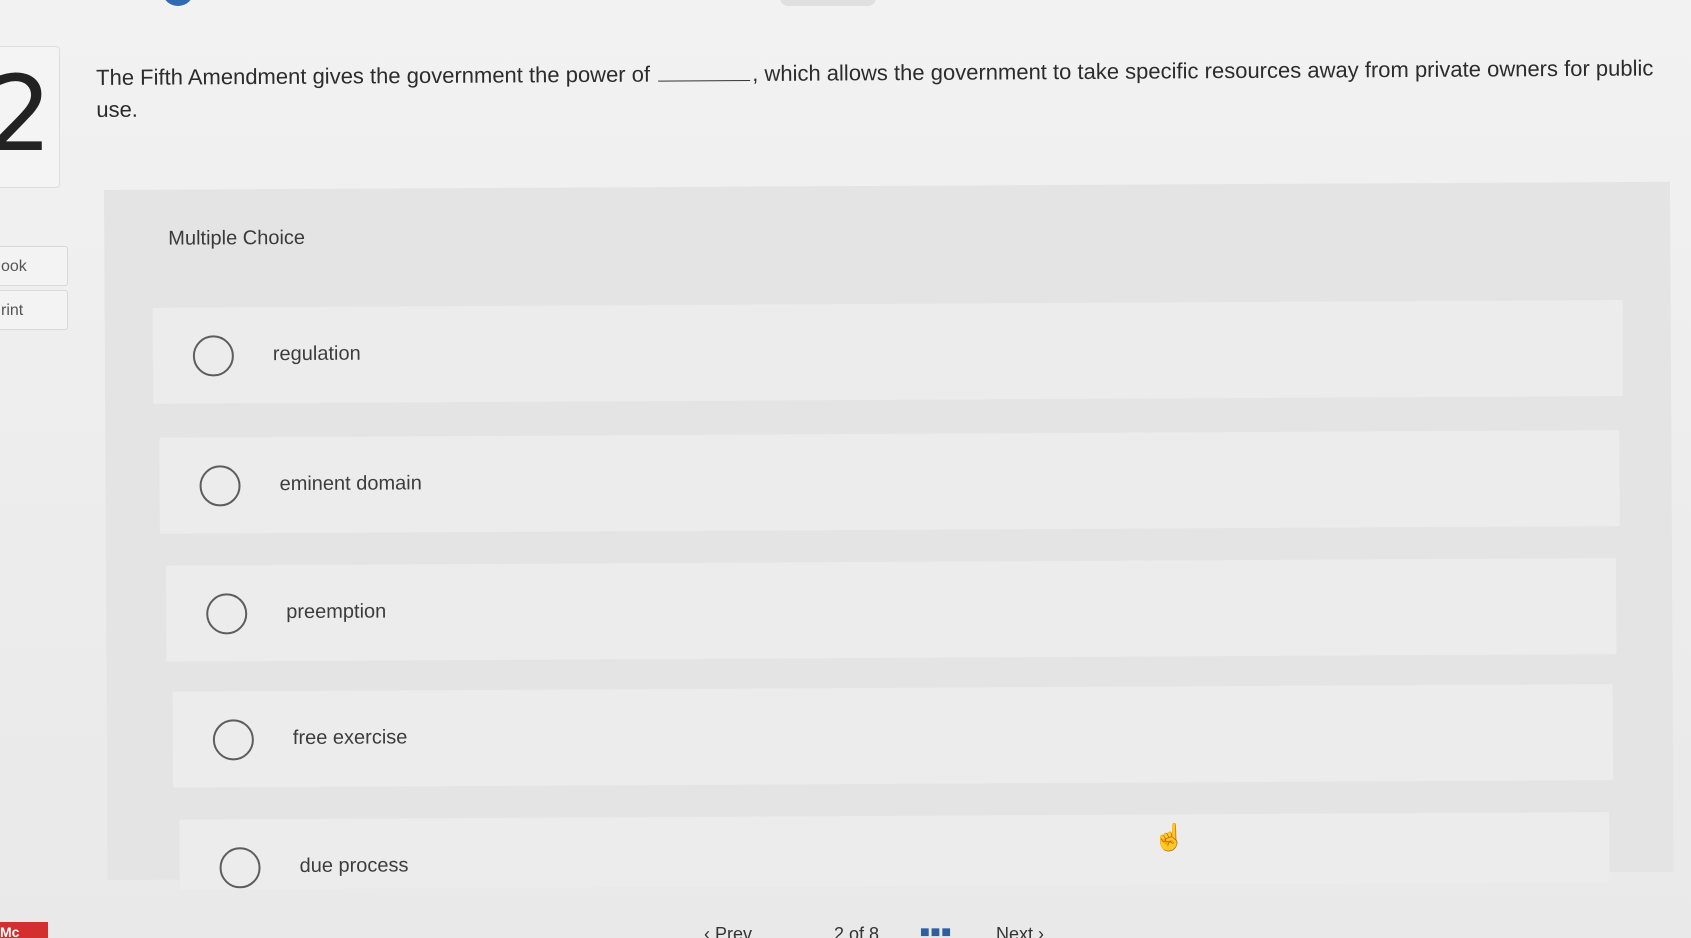  Describe the element at coordinates (14, 266) in the screenshot. I see `ebook-label: ook` at that location.